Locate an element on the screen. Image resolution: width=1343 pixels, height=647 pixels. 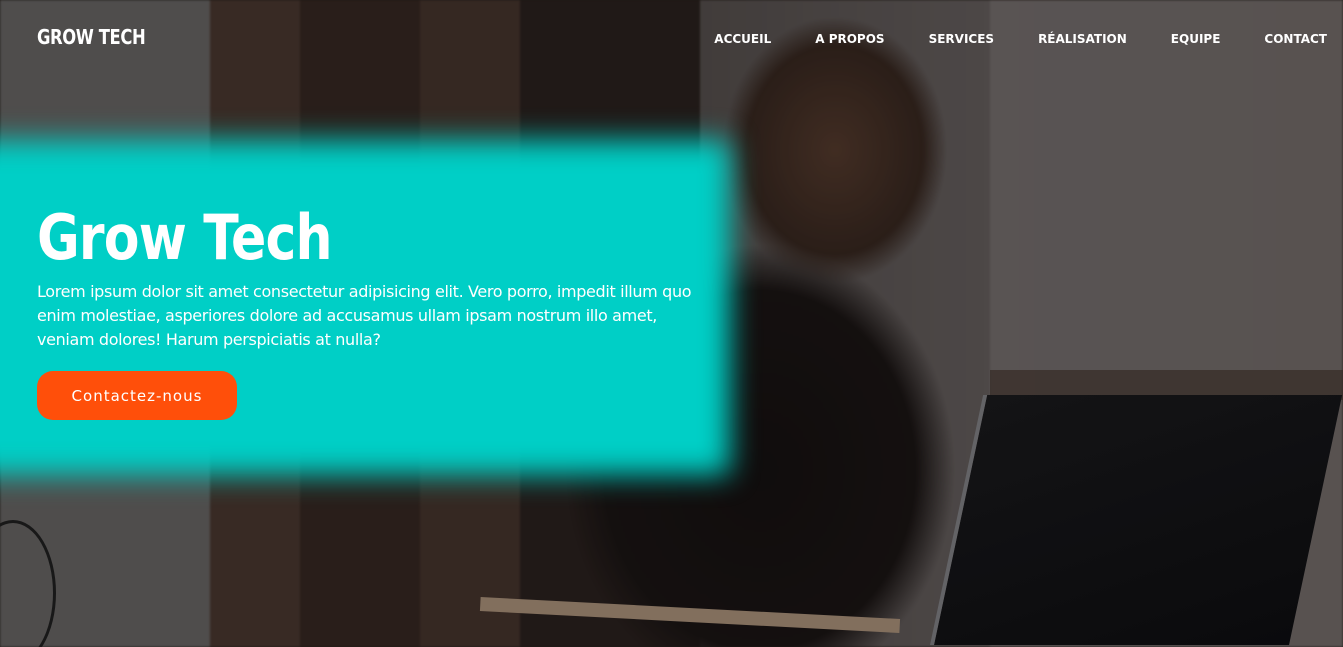
hero-title: Grow Tech is located at coordinates (185, 237).